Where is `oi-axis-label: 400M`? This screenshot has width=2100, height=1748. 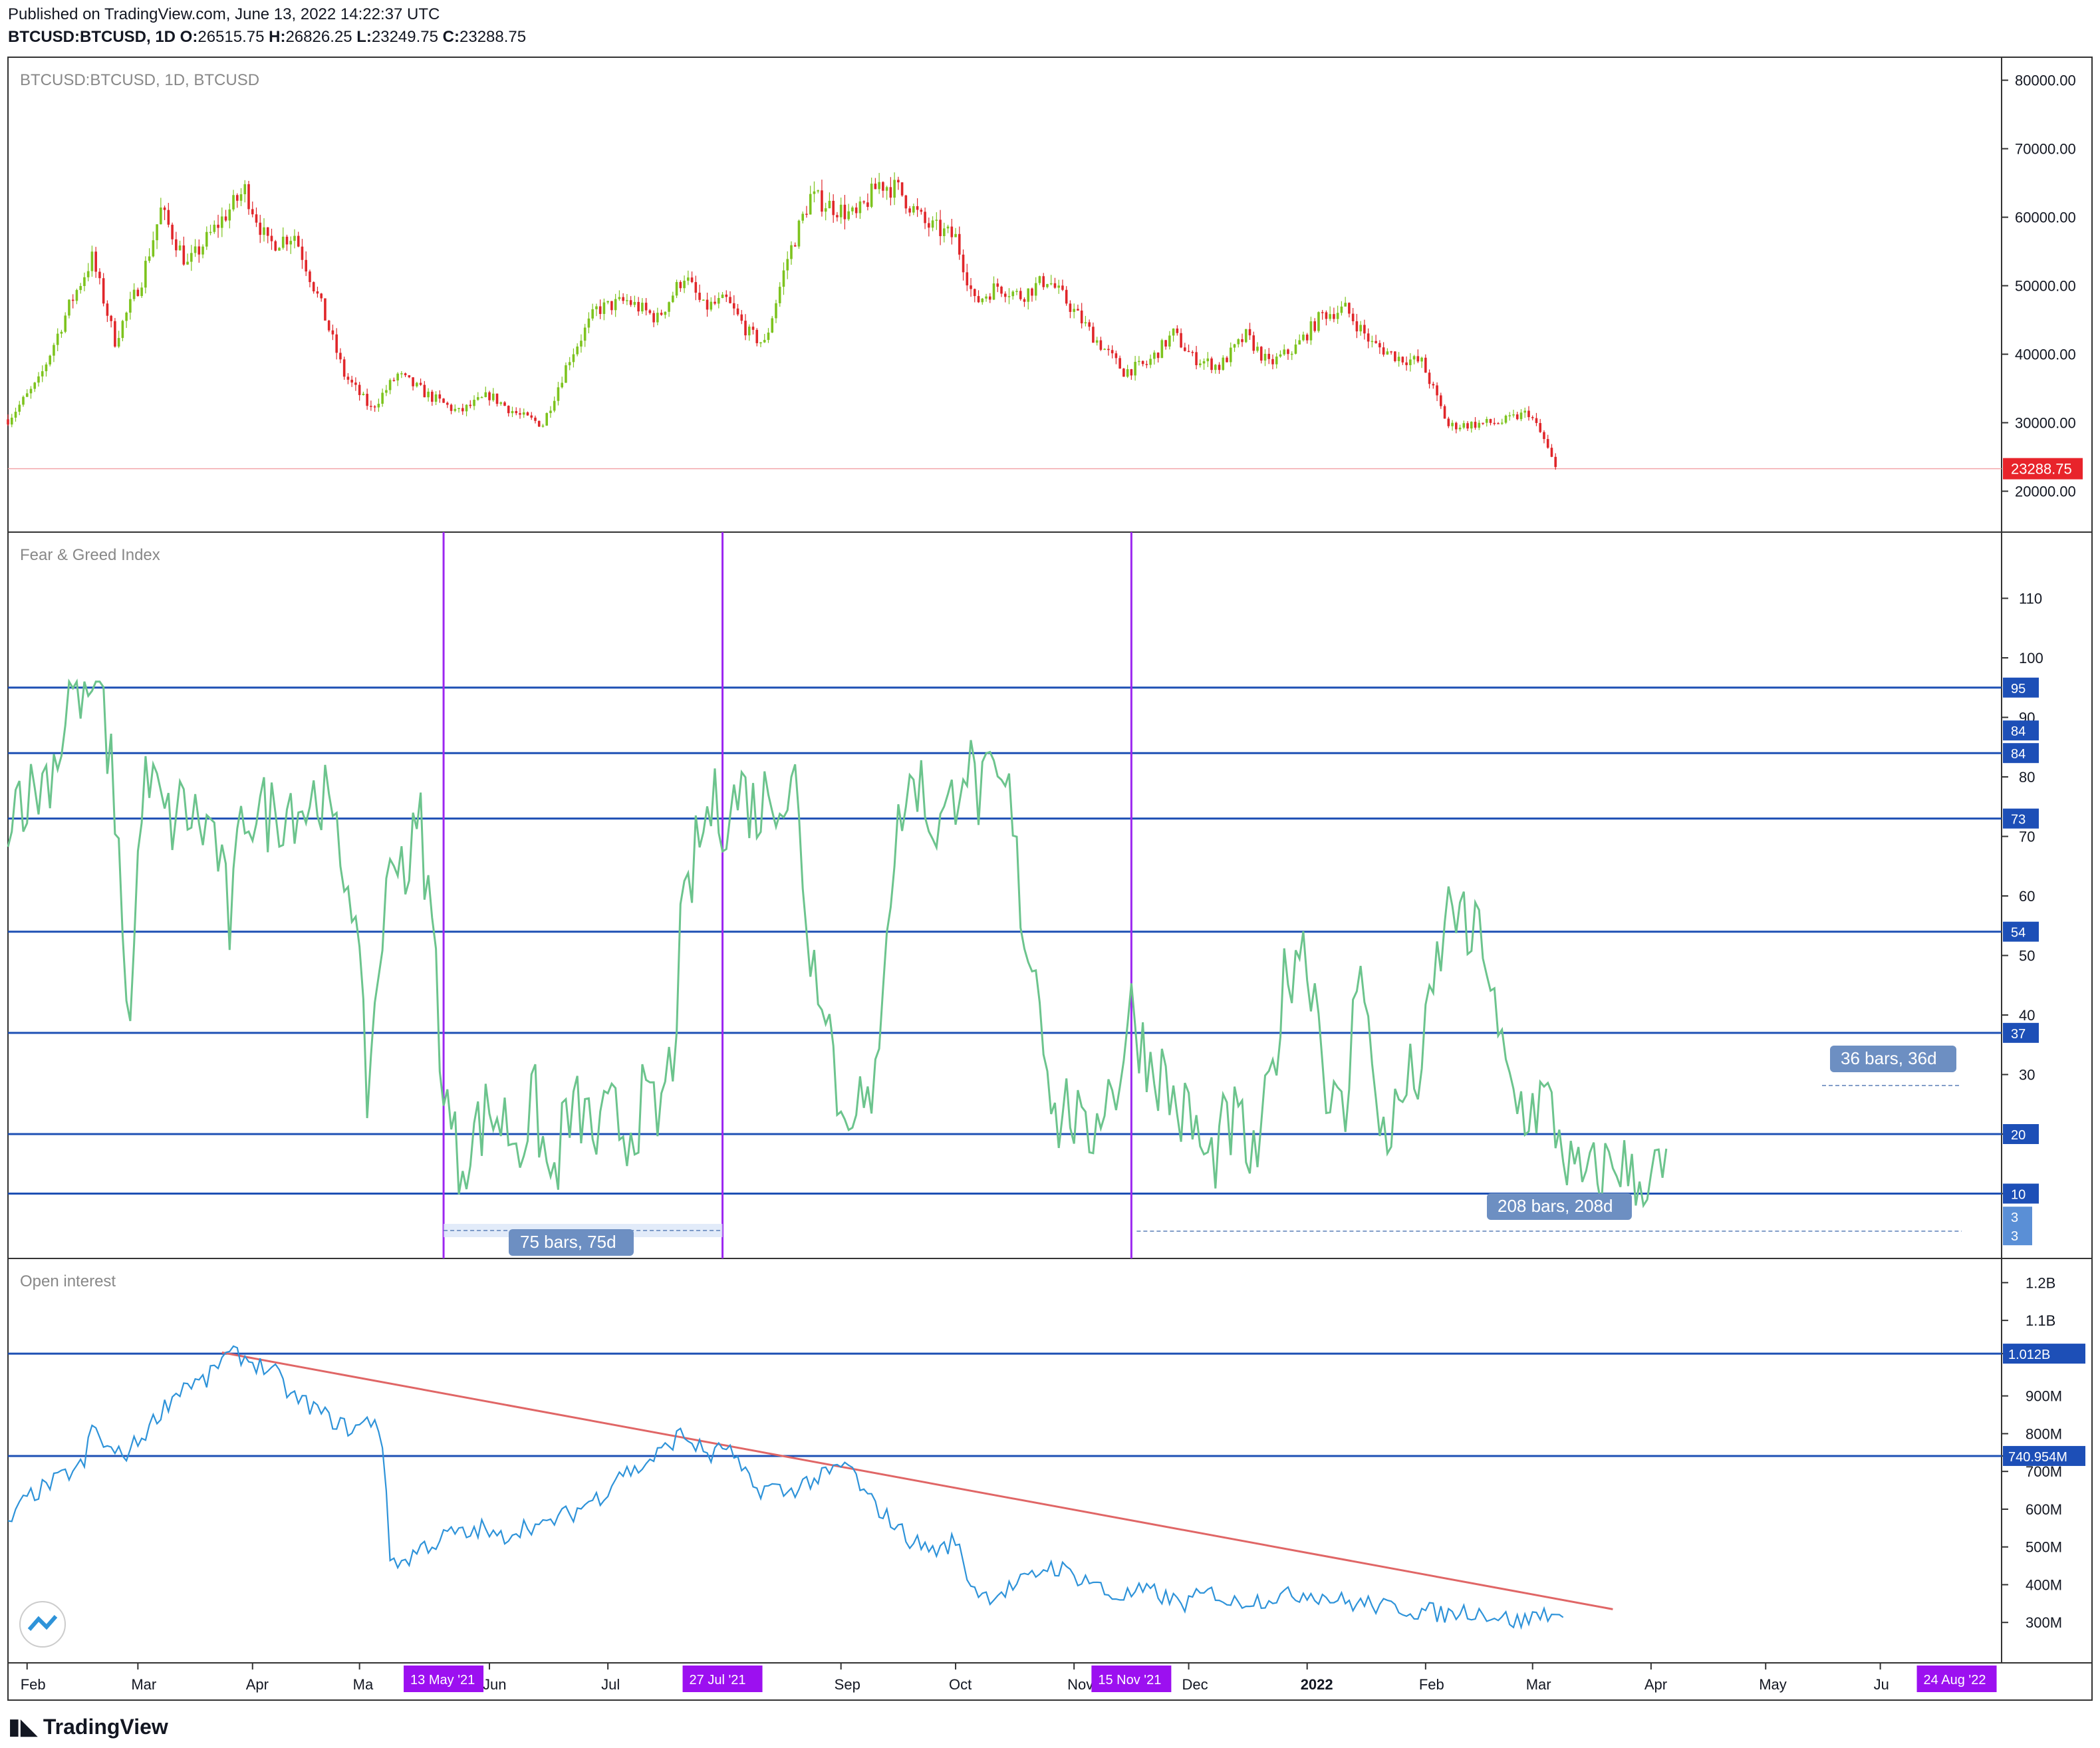 oi-axis-label: 400M is located at coordinates (2044, 1584).